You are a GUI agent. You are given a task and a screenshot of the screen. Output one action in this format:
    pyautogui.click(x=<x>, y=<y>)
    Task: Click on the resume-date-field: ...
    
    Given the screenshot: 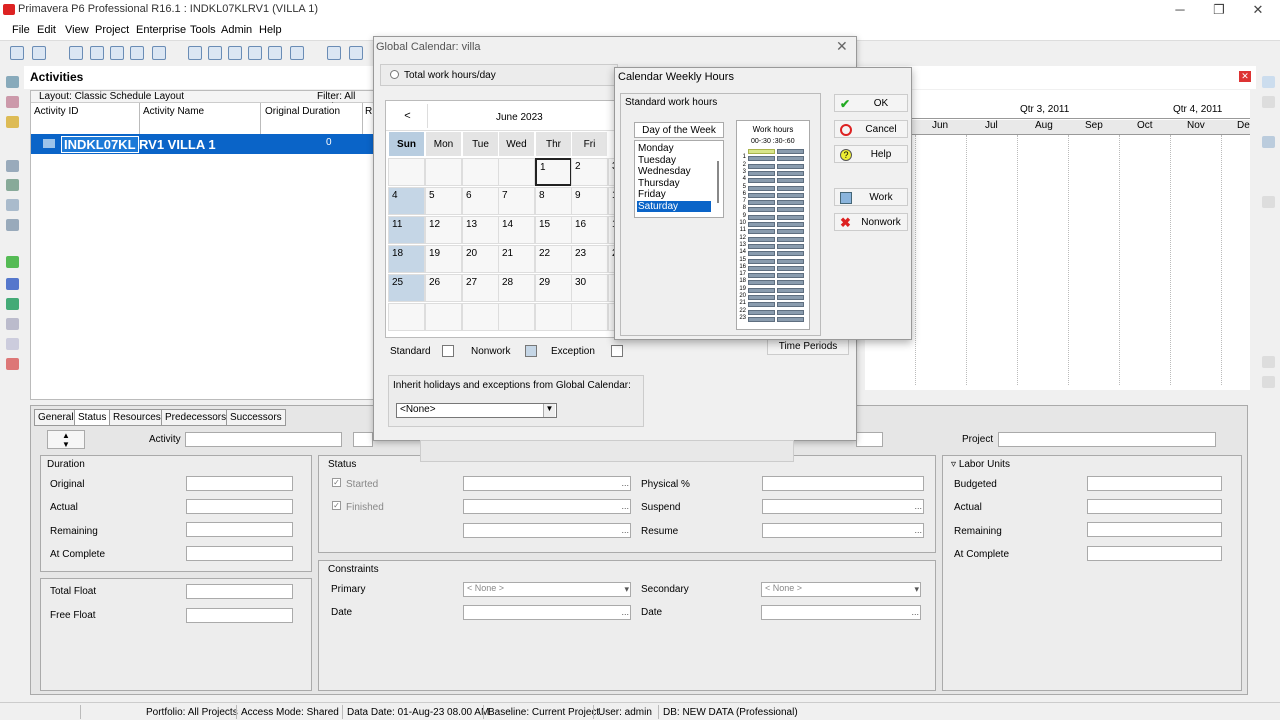 What is the action you would take?
    pyautogui.click(x=843, y=530)
    